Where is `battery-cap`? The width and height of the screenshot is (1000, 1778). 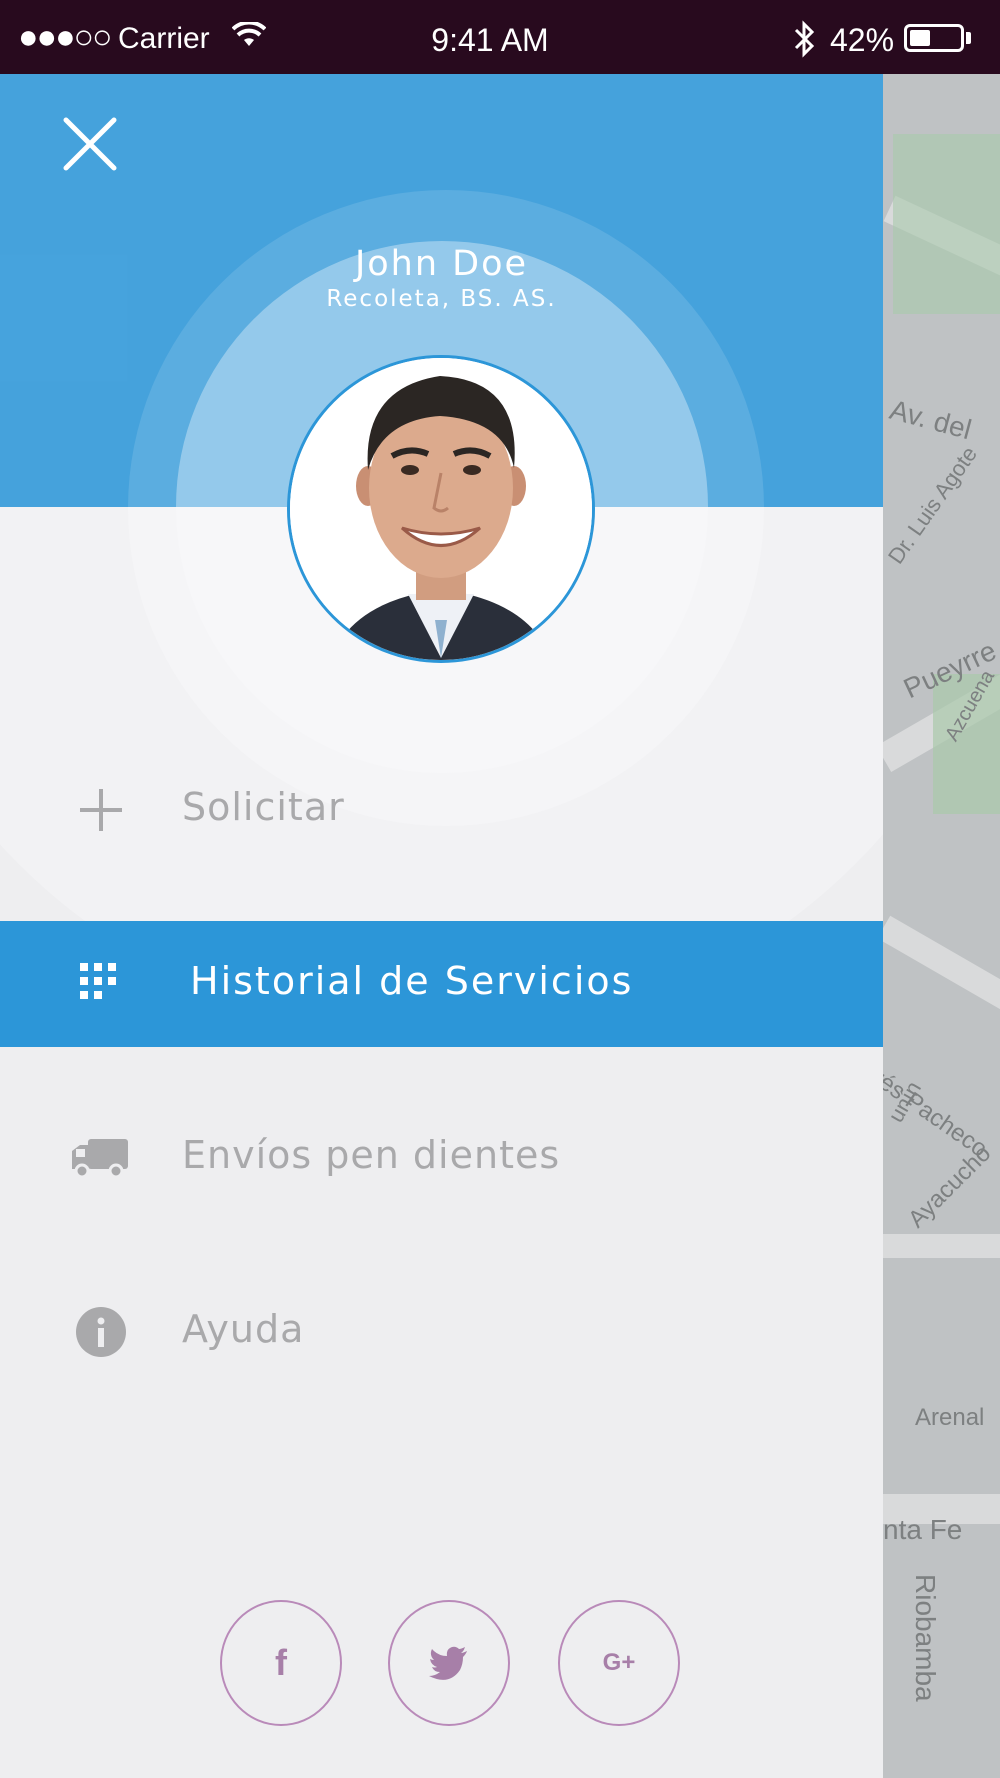 battery-cap is located at coordinates (968, 38).